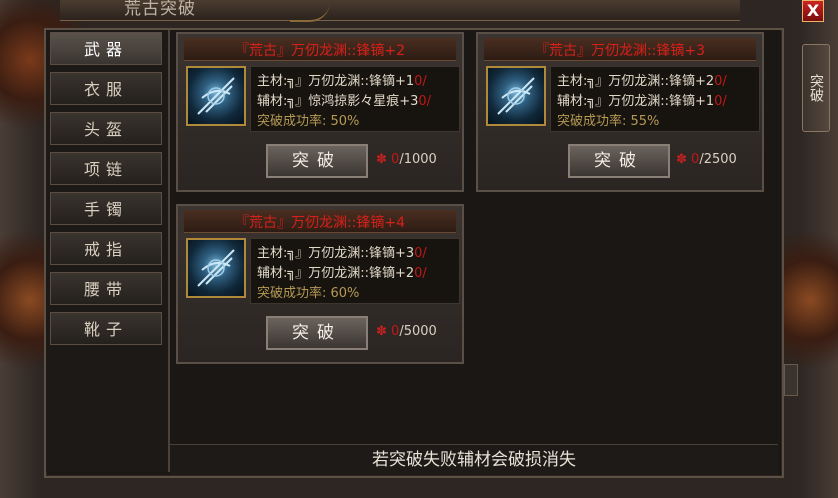 Image resolution: width=838 pixels, height=498 pixels. I want to click on category-list: 武器 衣服 头盔 项链 手镯 戒指 腰带 靴子, so click(108, 251).